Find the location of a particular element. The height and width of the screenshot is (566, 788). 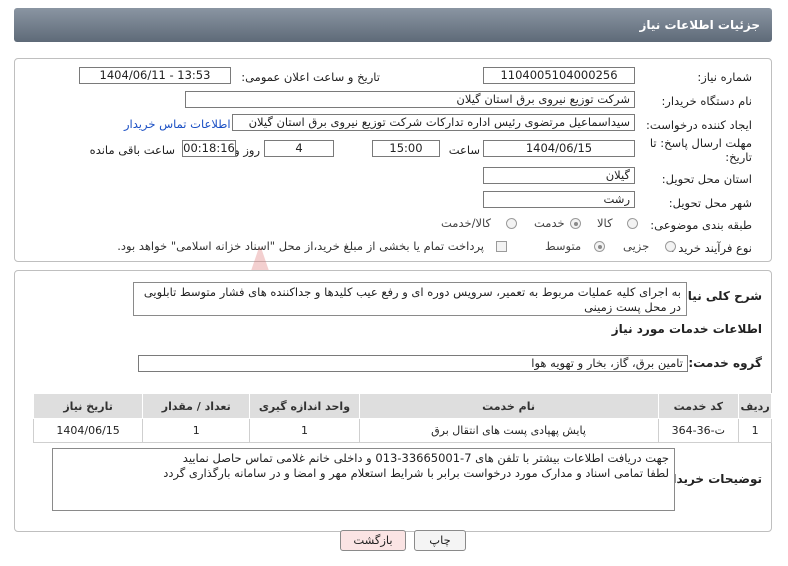

days-remaining-field: 4 is located at coordinates (299, 148).